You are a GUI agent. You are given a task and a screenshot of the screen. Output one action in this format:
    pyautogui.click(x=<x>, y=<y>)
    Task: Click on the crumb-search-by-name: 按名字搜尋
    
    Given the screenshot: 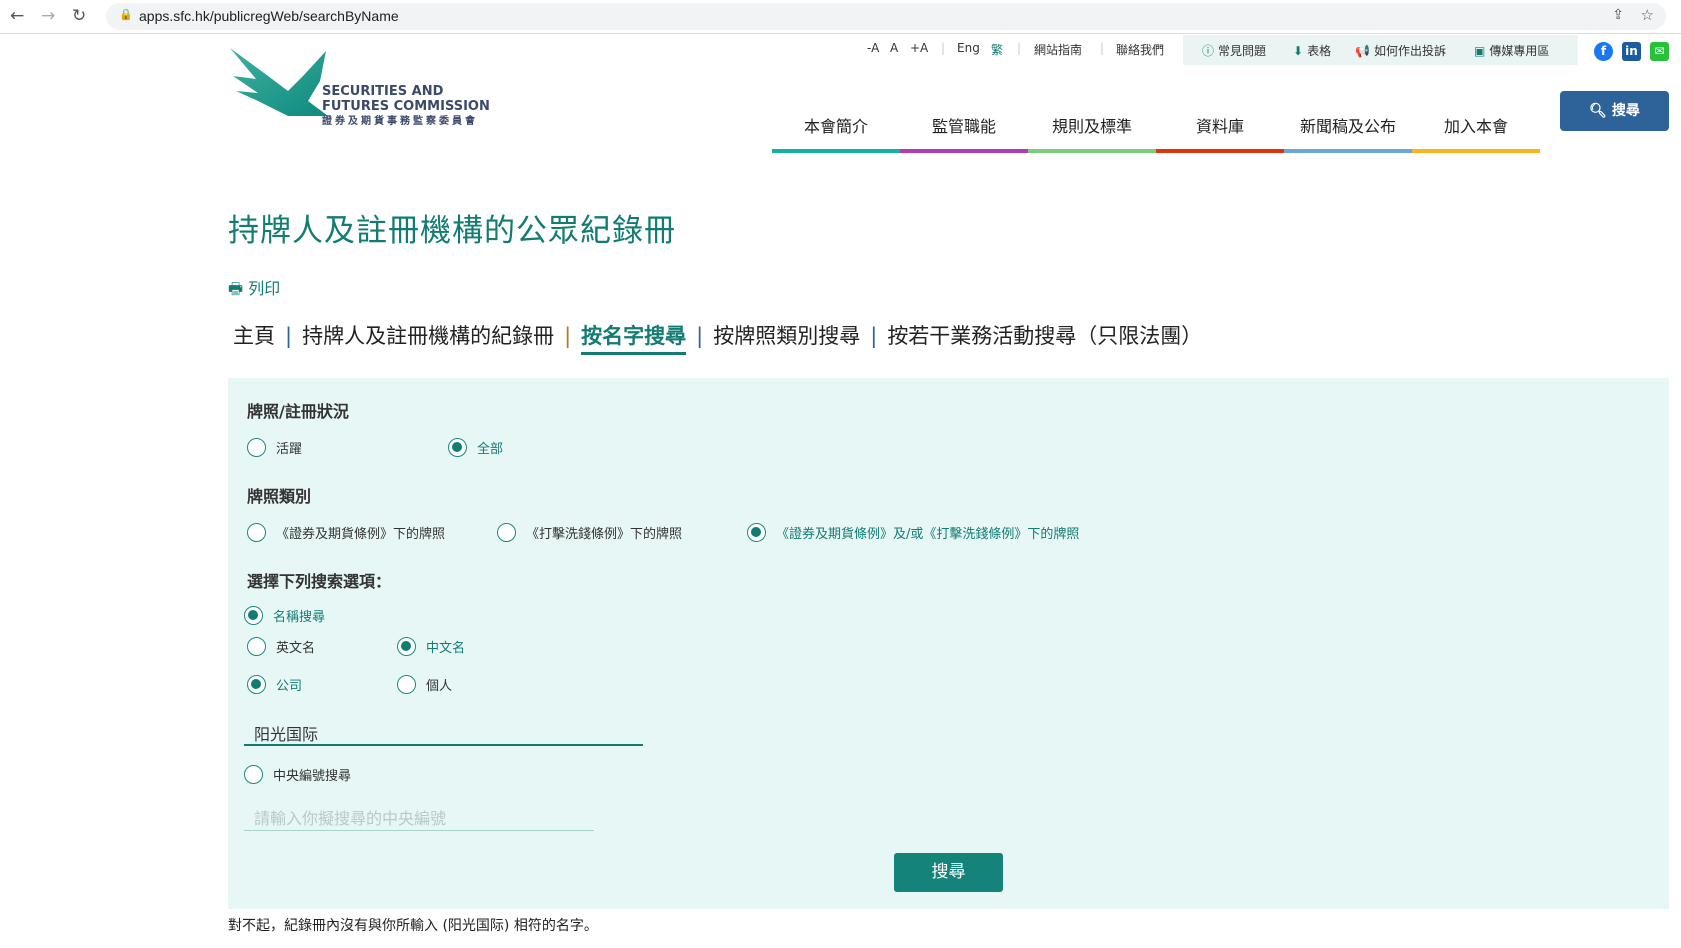 What is the action you would take?
    pyautogui.click(x=634, y=339)
    